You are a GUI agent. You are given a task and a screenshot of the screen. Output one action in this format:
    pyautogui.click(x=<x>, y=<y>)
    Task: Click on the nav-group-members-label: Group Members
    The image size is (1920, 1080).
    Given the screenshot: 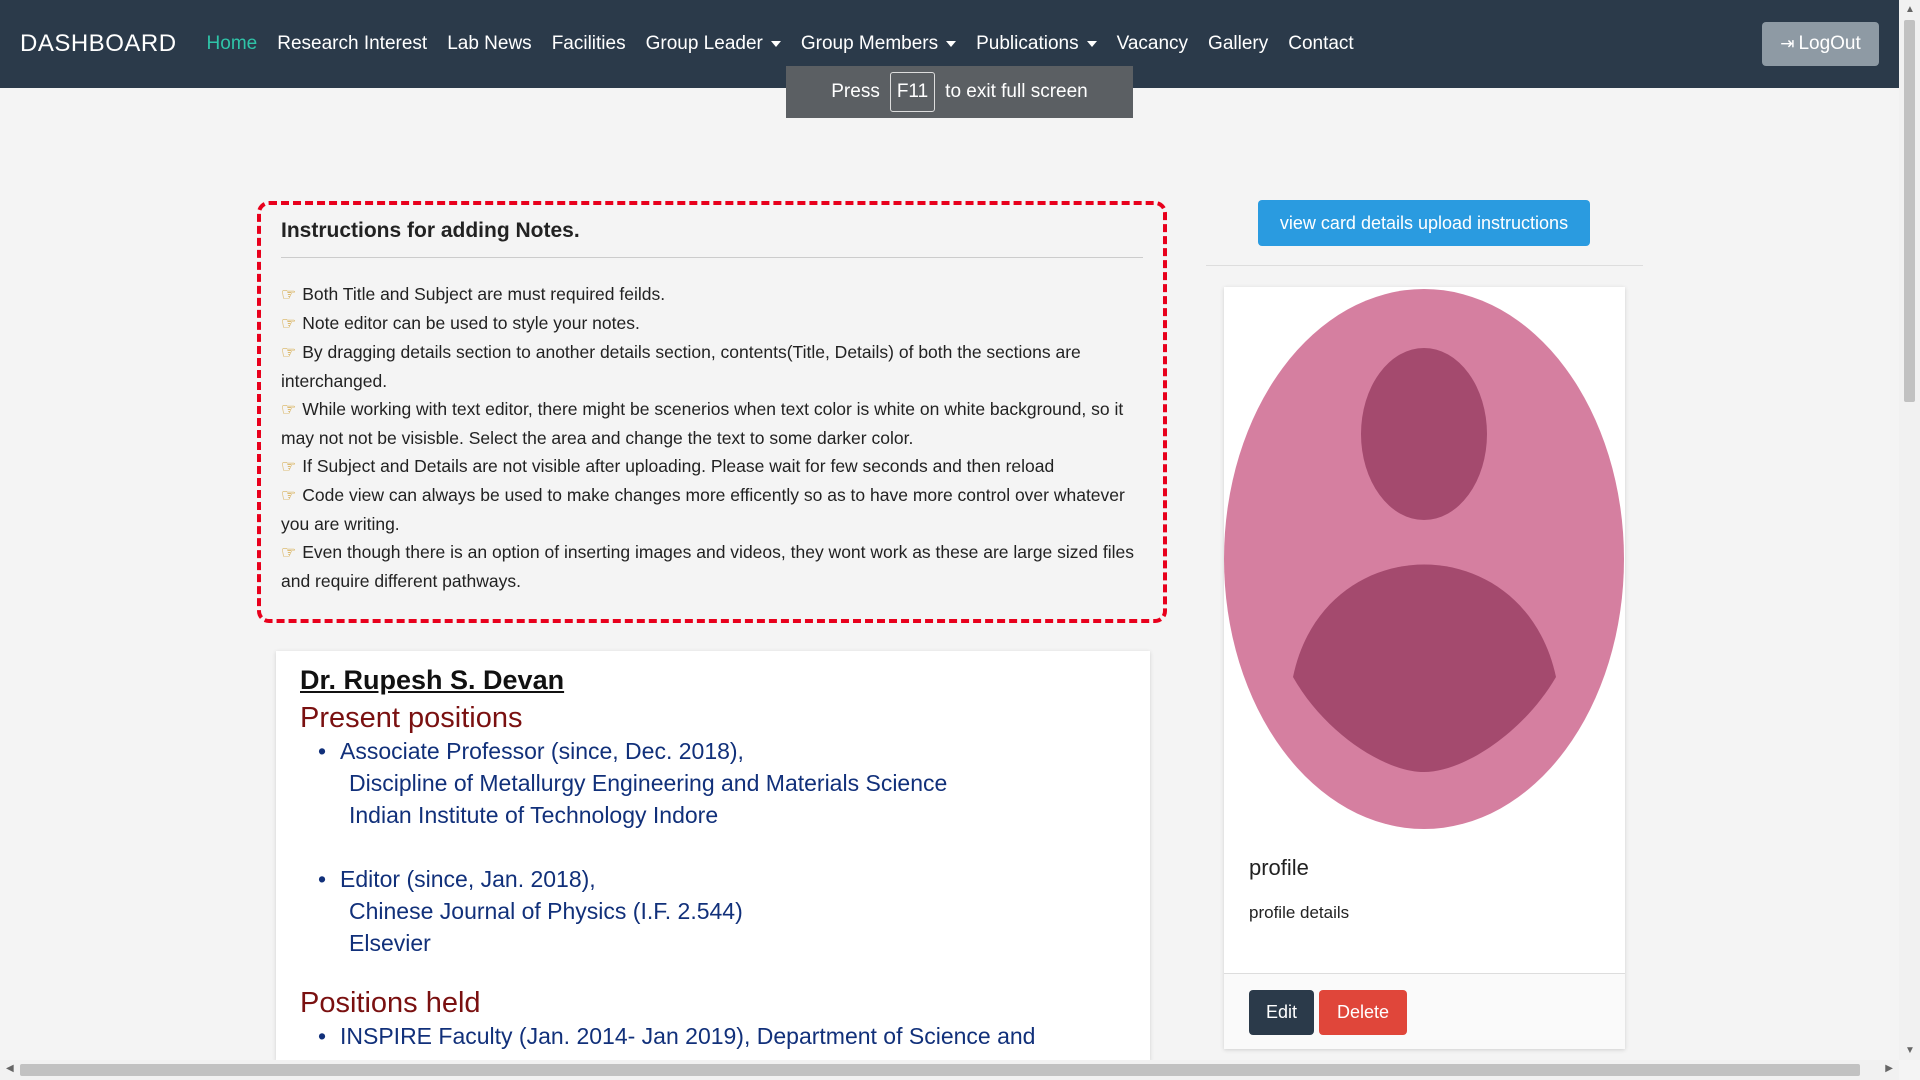 What is the action you would take?
    pyautogui.click(x=869, y=43)
    